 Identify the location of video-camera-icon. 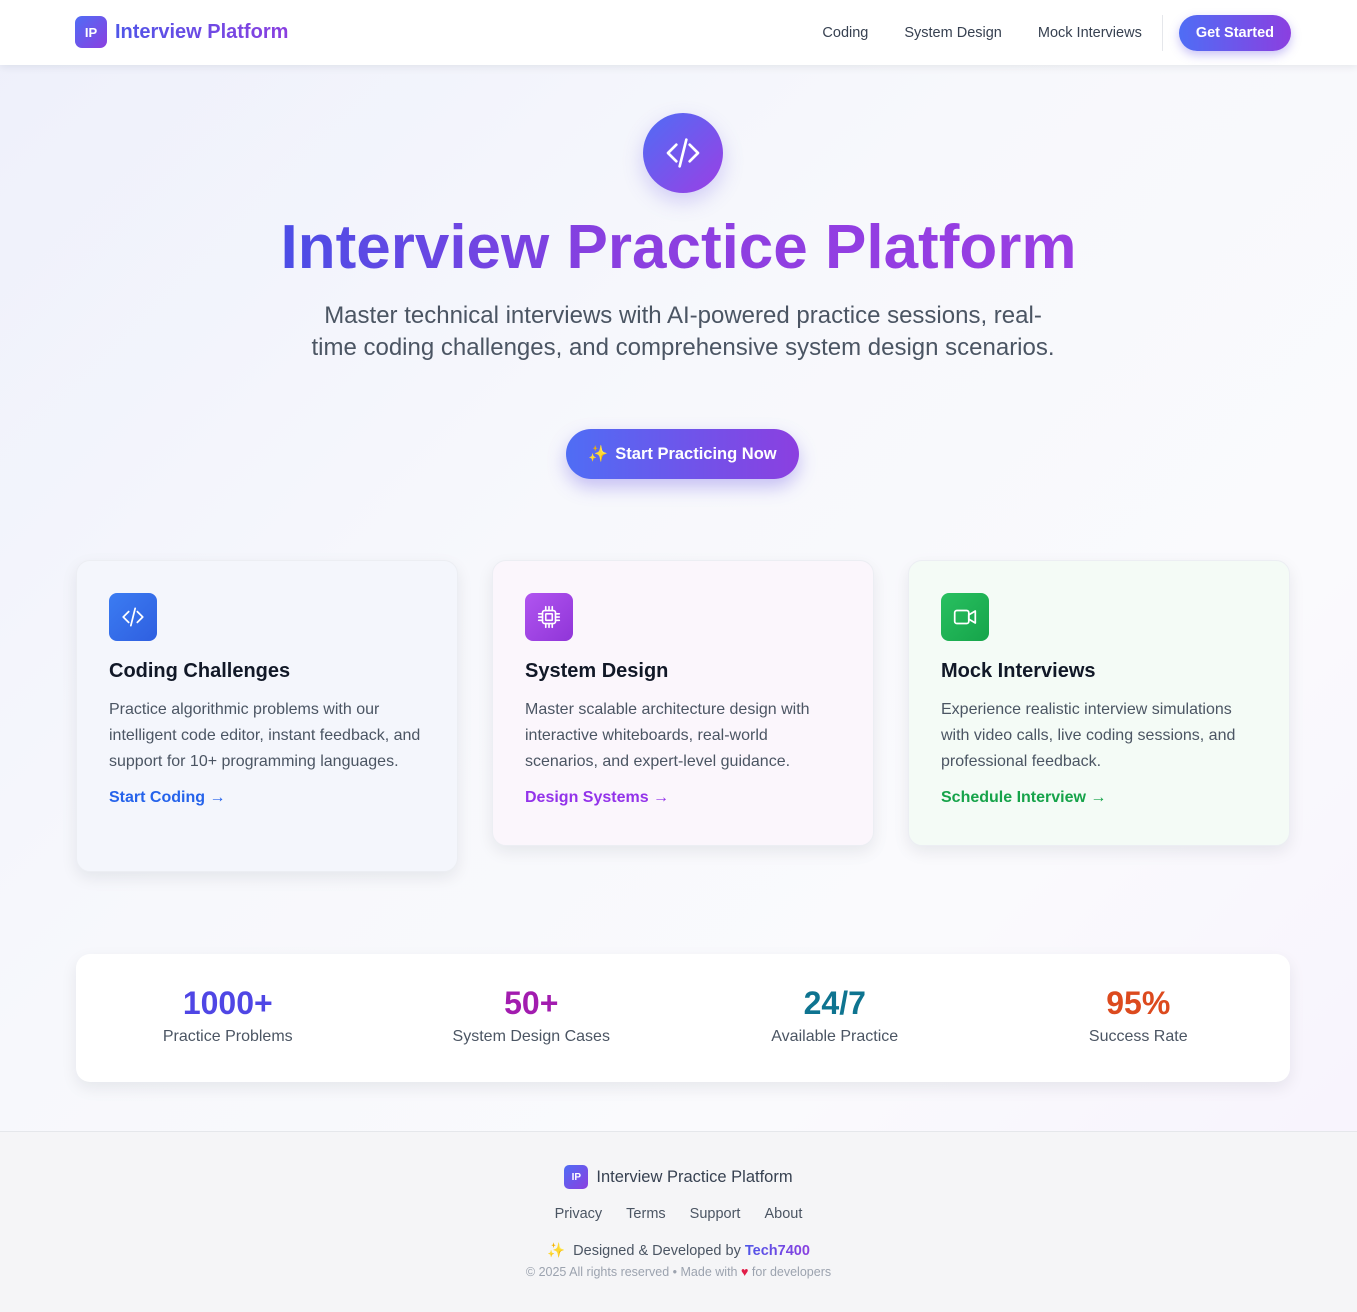
(965, 617).